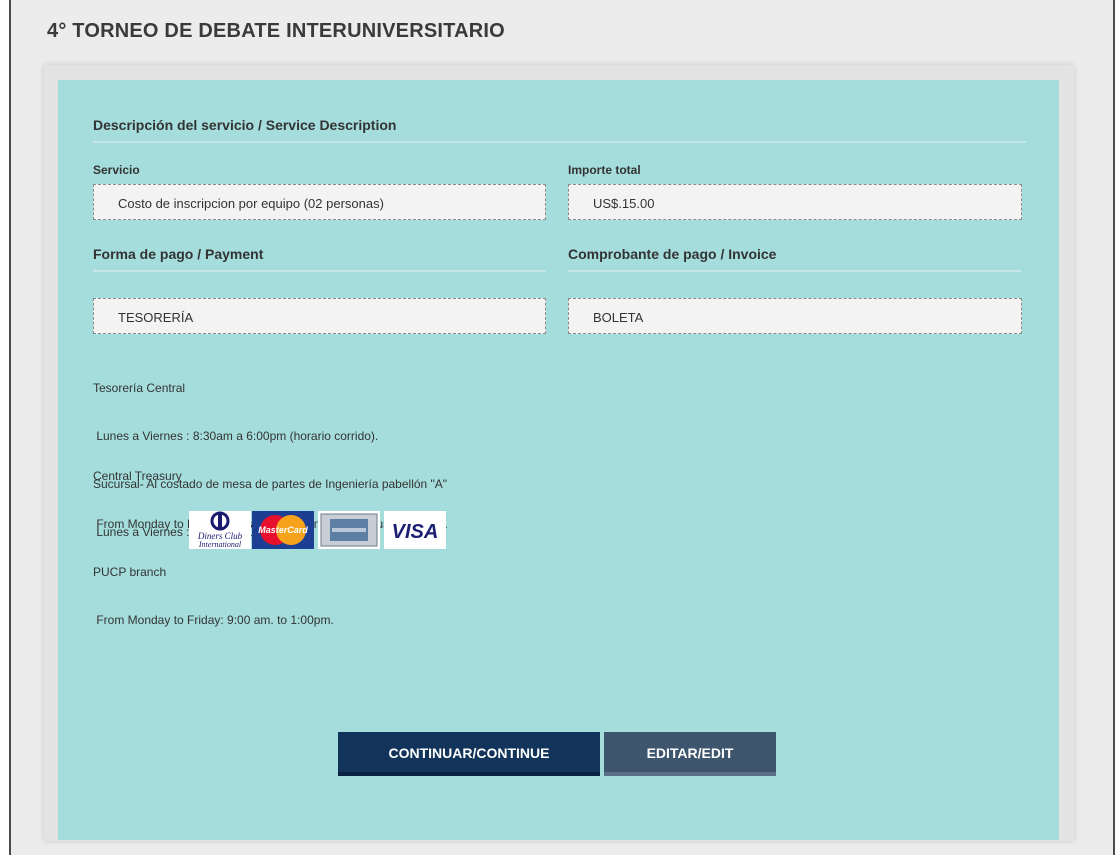  What do you see at coordinates (795, 202) in the screenshot?
I see `amount-field: US$.15.00` at bounding box center [795, 202].